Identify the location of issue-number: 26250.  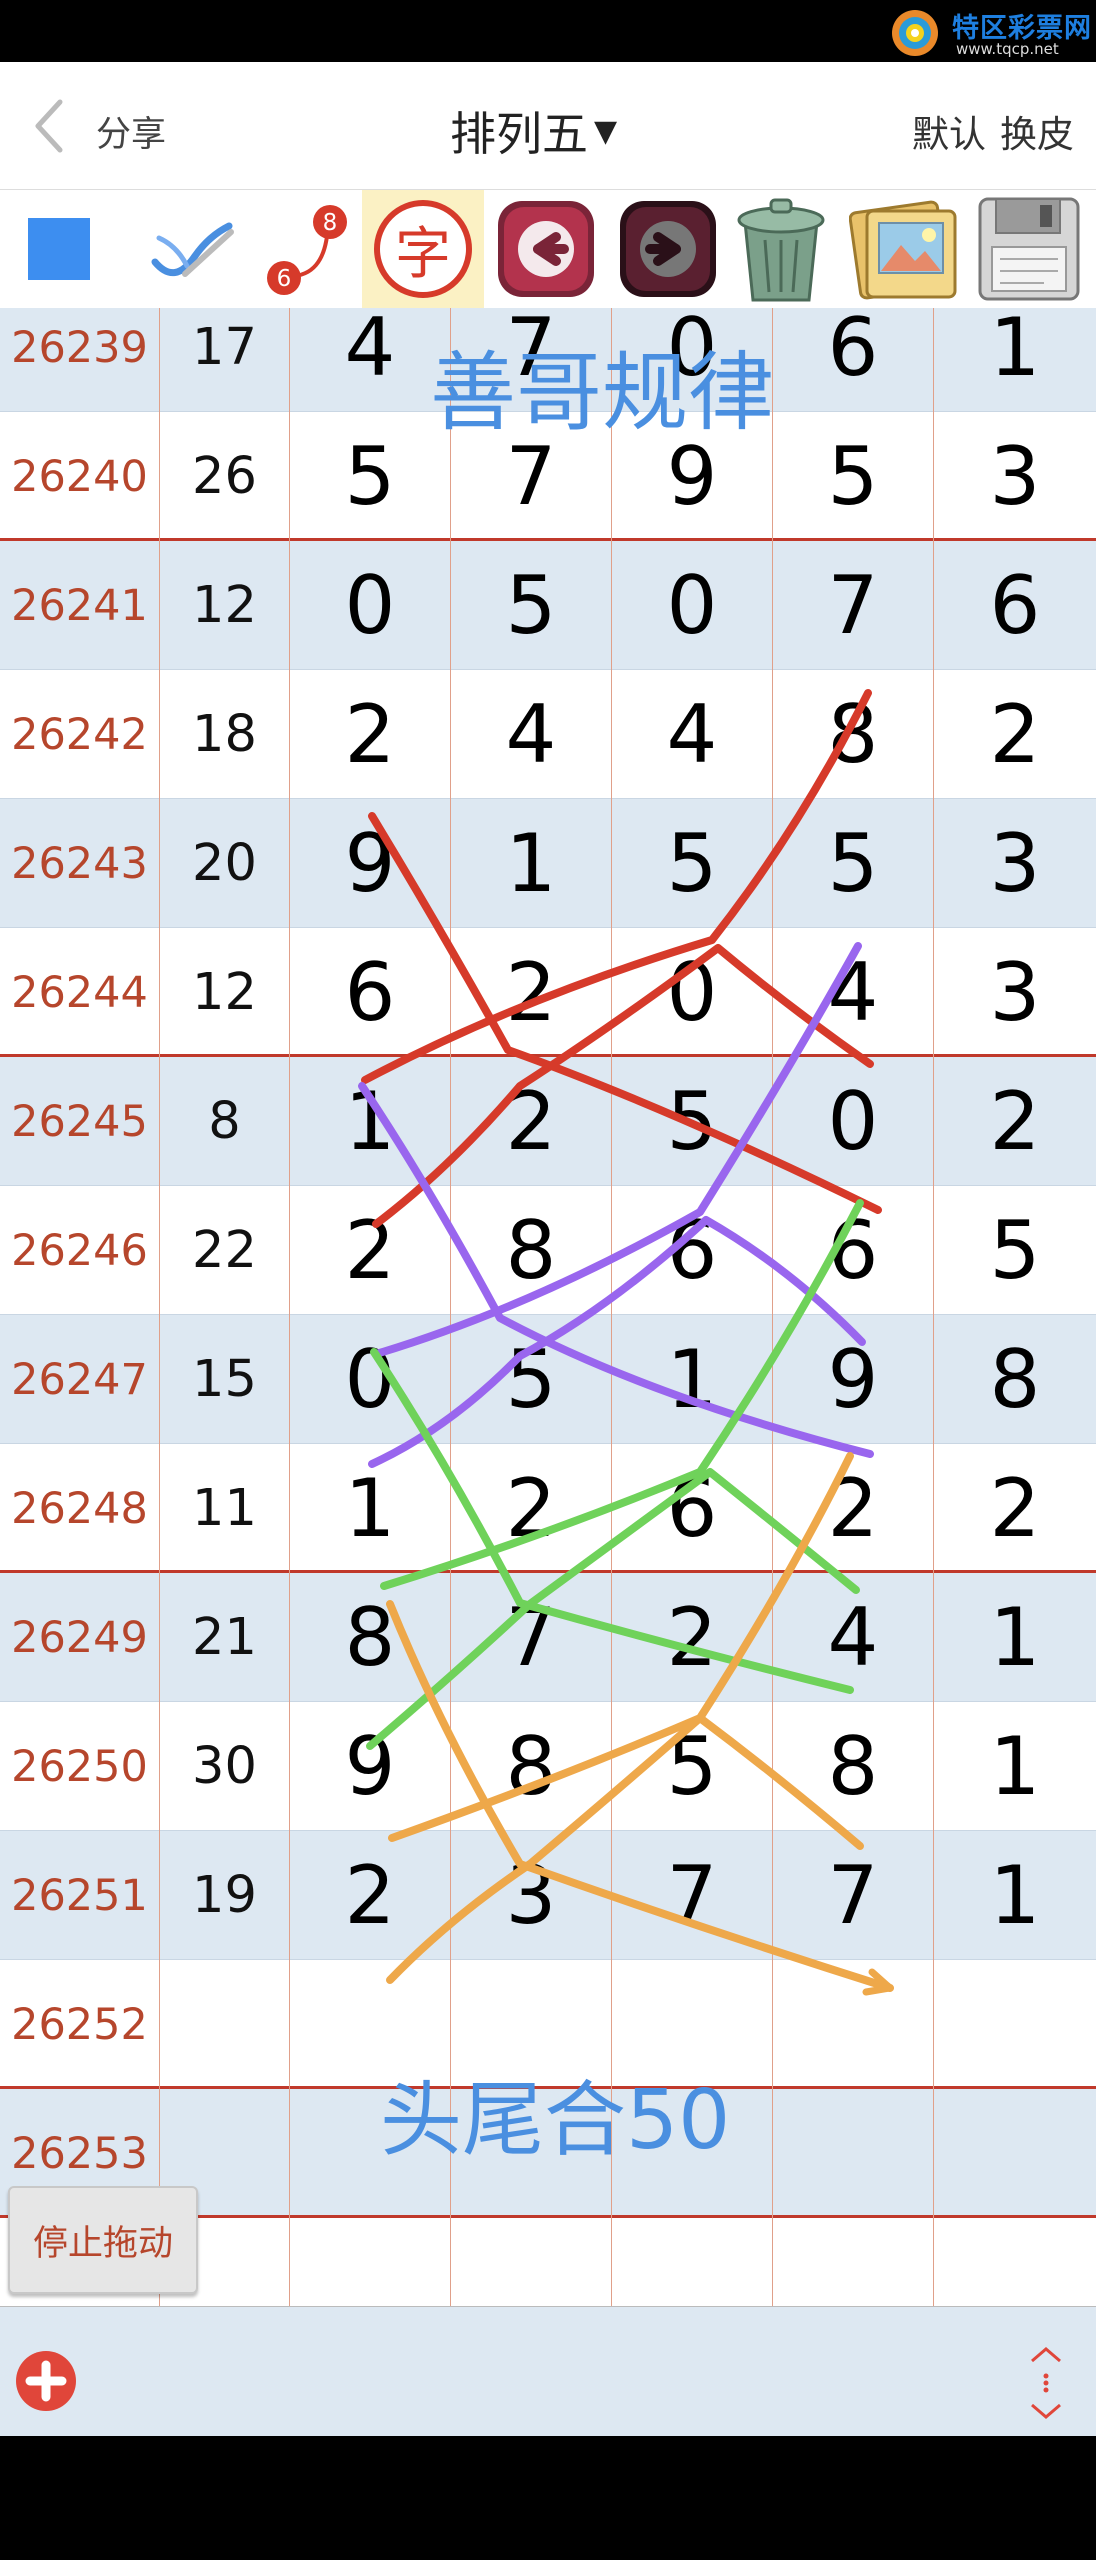
(80, 1766).